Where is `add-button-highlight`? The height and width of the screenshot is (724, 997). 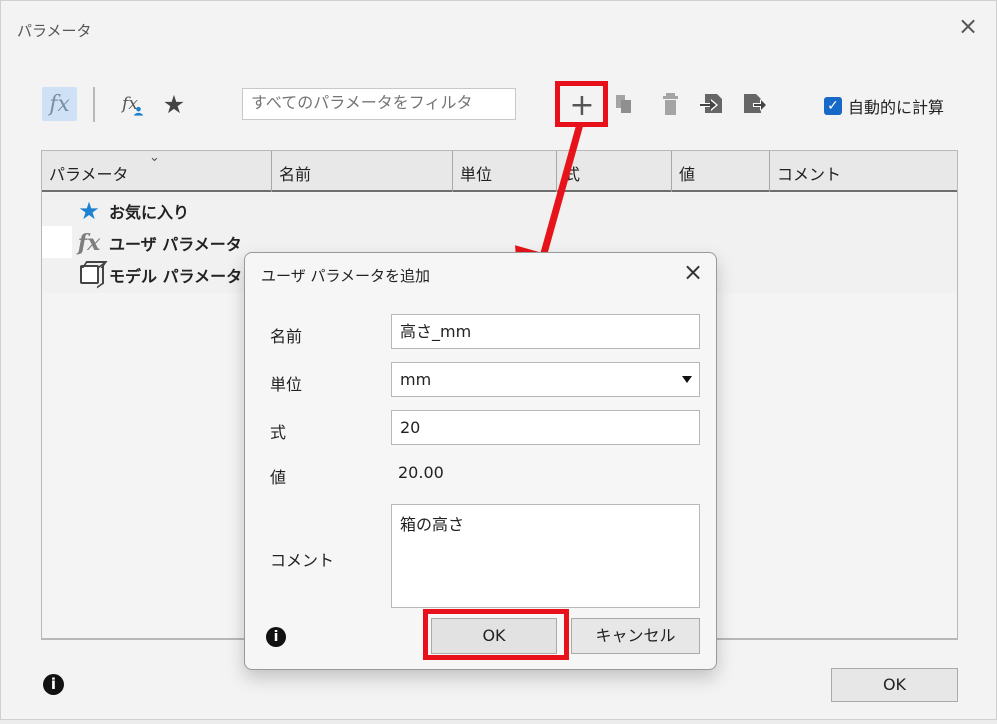 add-button-highlight is located at coordinates (581, 104).